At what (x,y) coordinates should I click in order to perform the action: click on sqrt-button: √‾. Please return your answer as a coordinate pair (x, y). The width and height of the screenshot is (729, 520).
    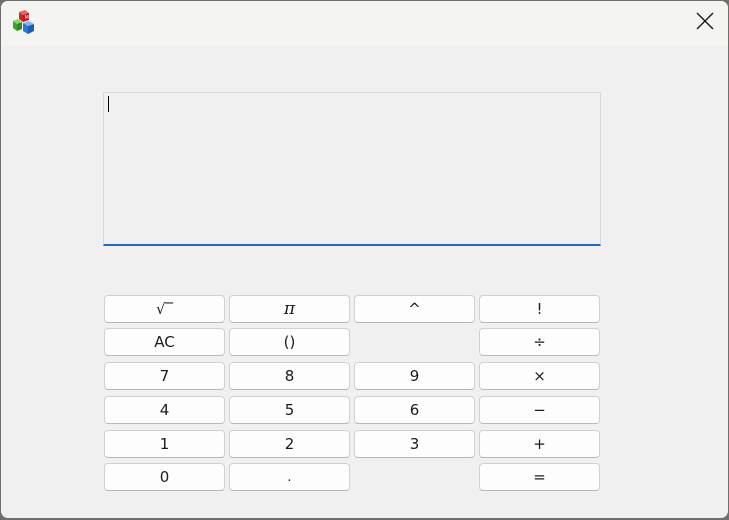
    Looking at the image, I should click on (164, 309).